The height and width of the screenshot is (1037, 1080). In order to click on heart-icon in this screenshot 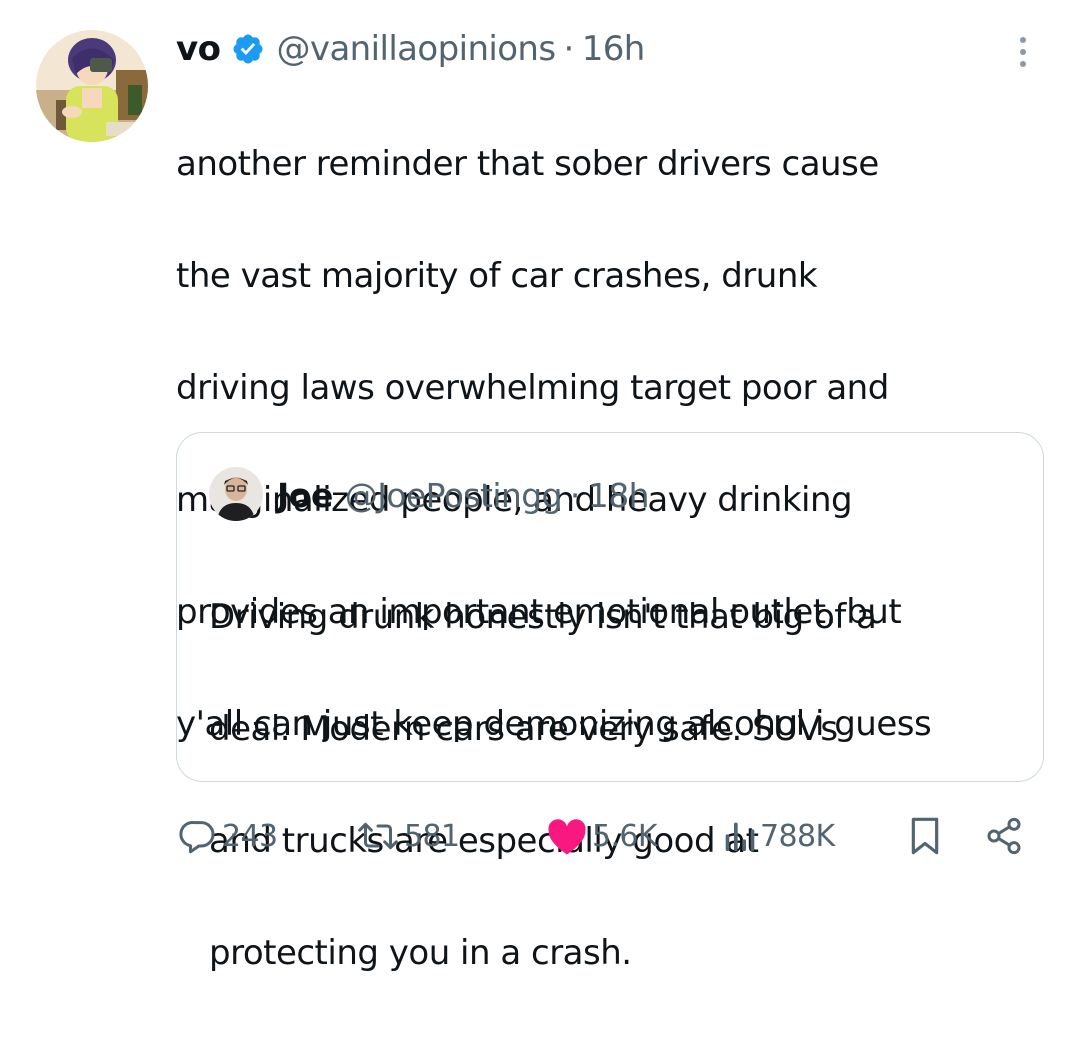, I will do `click(567, 836)`.